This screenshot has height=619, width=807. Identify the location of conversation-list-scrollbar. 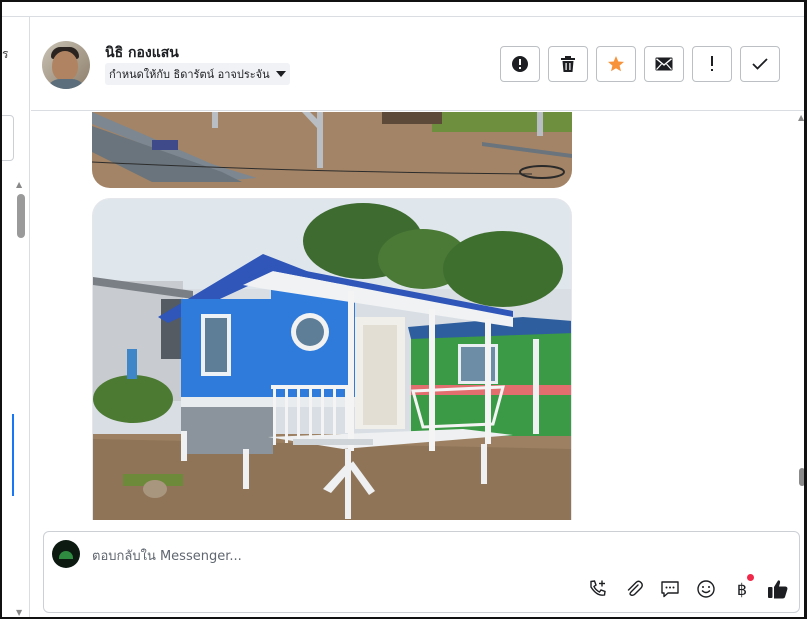
(21, 216).